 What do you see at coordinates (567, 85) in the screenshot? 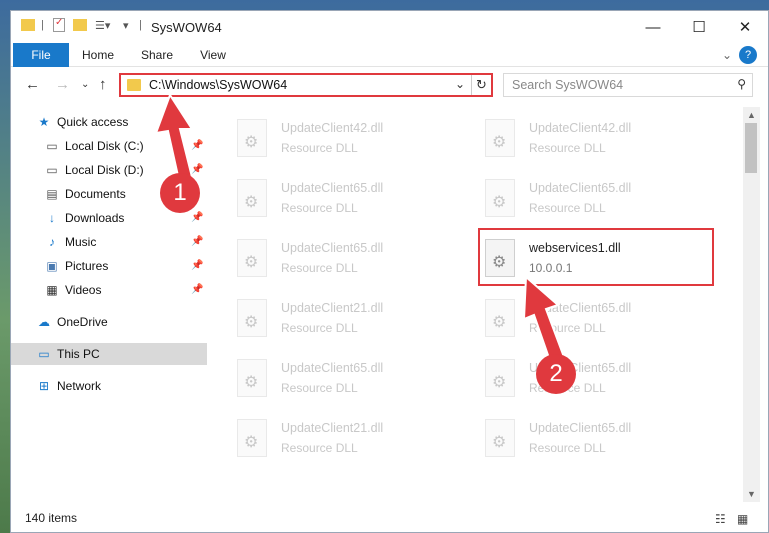
I see `search-input: Search SysWOW64` at bounding box center [567, 85].